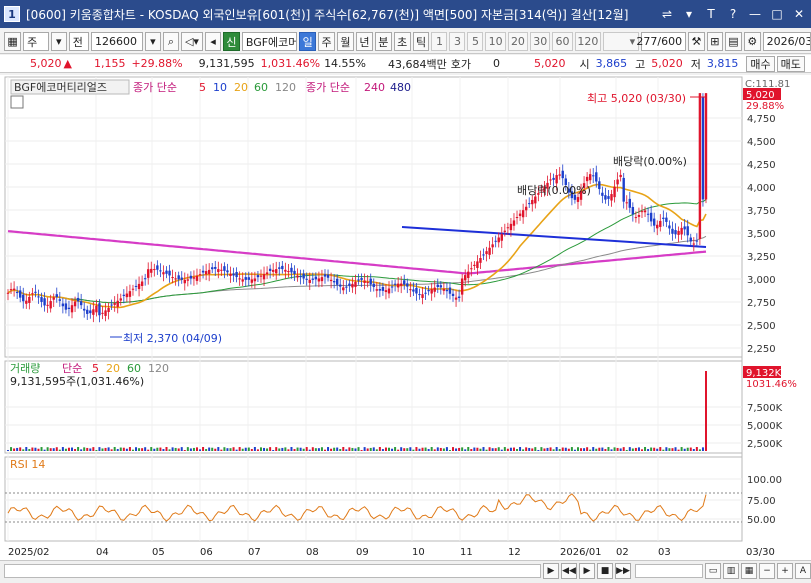 The image size is (811, 583). What do you see at coordinates (669, 570) in the screenshot?
I see `zoom-slider` at bounding box center [669, 570].